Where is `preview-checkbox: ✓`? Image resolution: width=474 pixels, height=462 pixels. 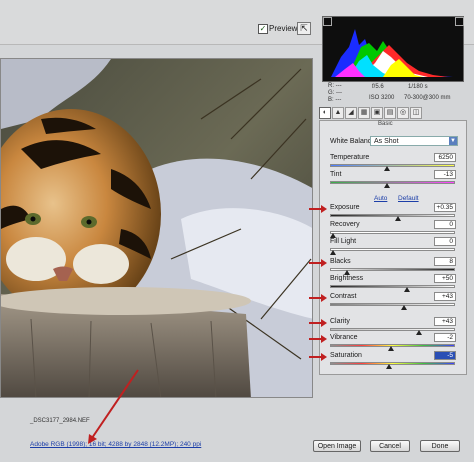
preview-checkbox: ✓ is located at coordinates (263, 29).